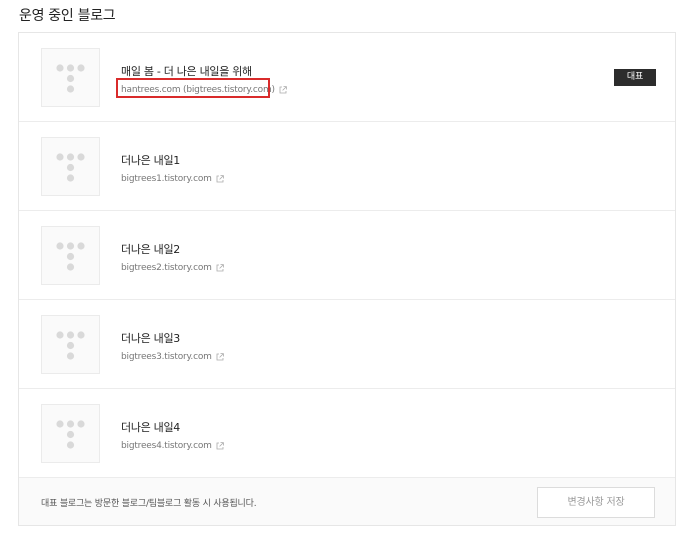 The image size is (700, 538). I want to click on representative-badge: 대표, so click(635, 77).